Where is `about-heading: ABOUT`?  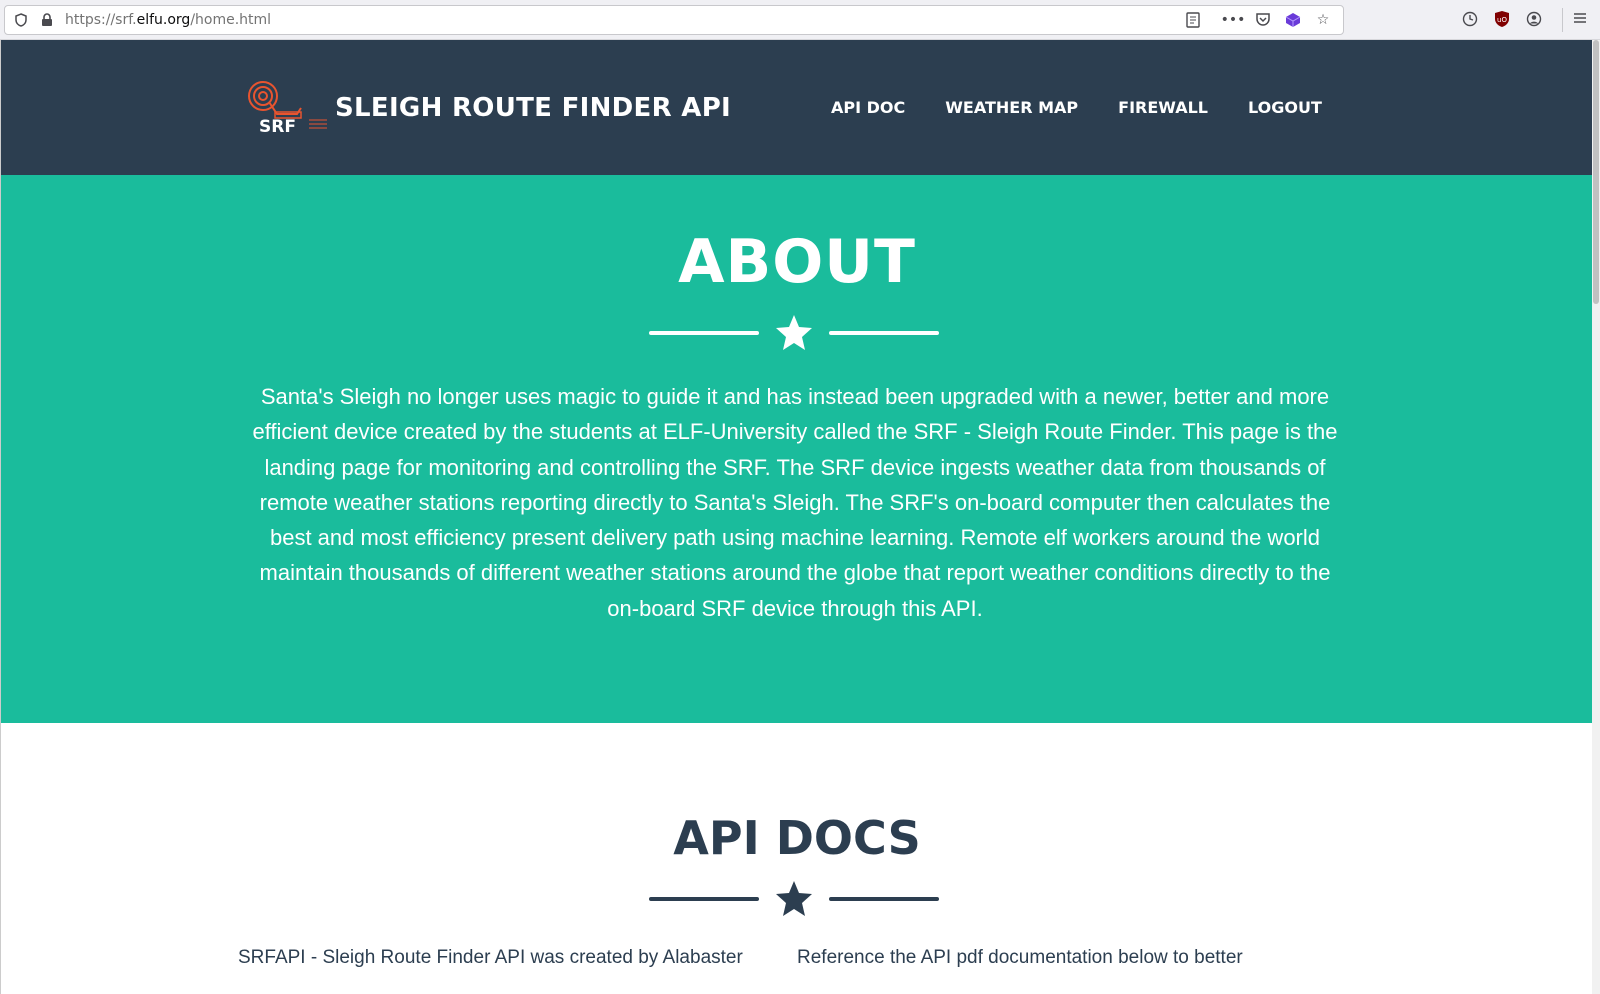
about-heading: ABOUT is located at coordinates (797, 262).